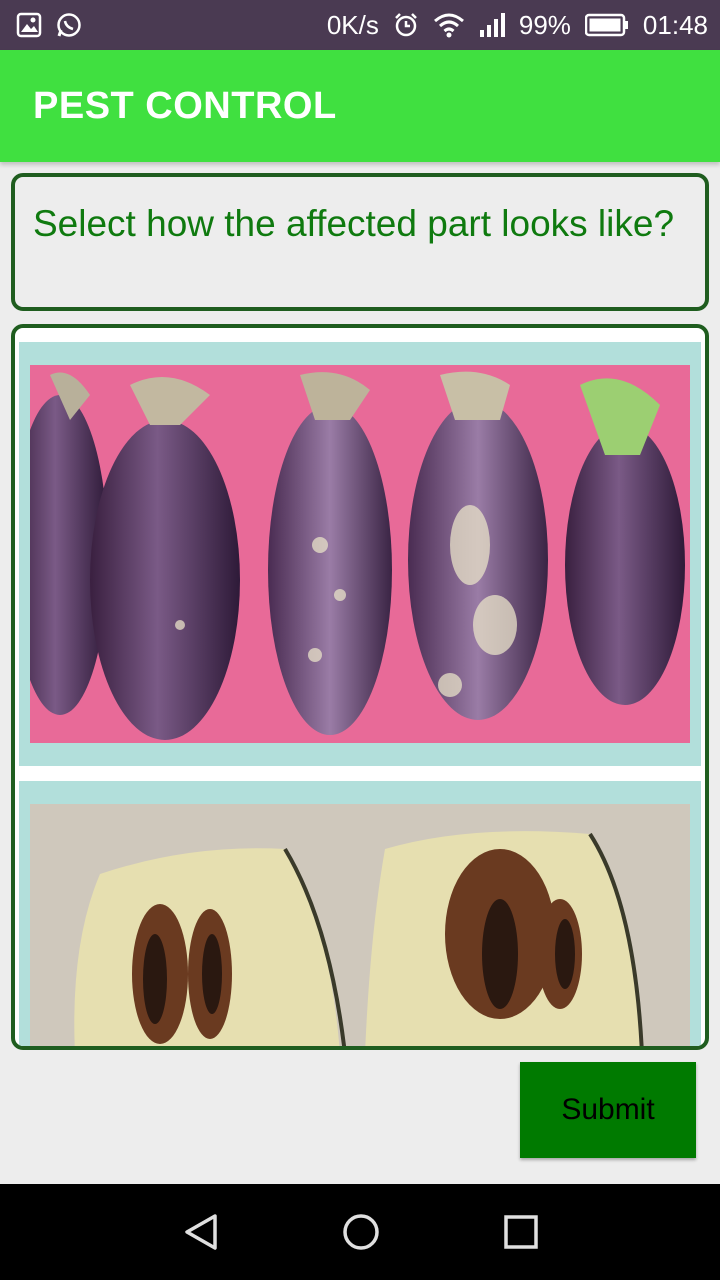 This screenshot has width=720, height=1280. What do you see at coordinates (608, 1110) in the screenshot?
I see `submit-button: Submit` at bounding box center [608, 1110].